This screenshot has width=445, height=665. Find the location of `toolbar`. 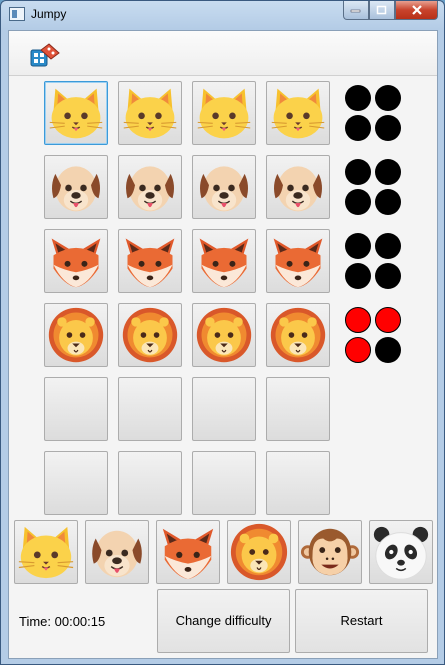

toolbar is located at coordinates (223, 53).